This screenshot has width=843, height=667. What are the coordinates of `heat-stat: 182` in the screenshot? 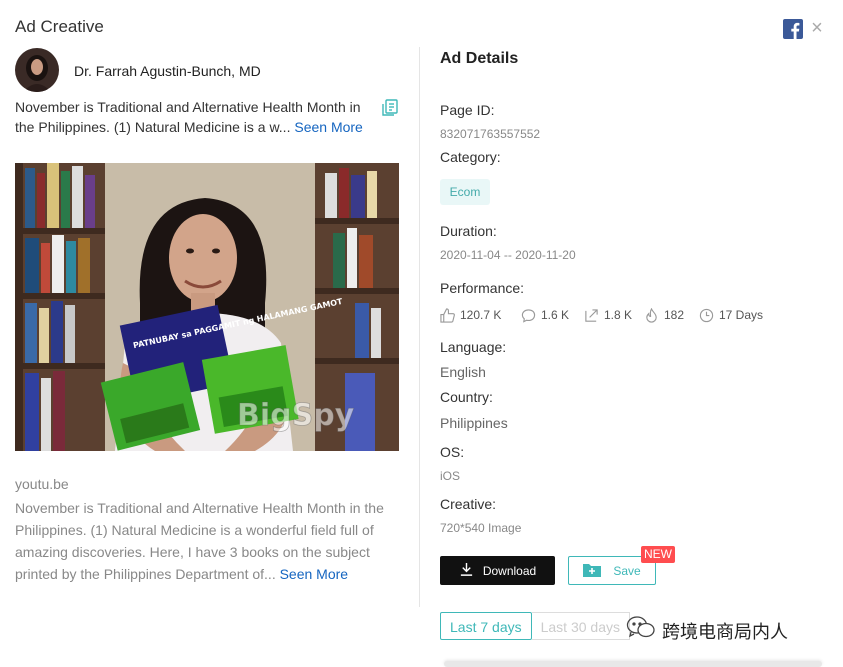 It's located at (664, 315).